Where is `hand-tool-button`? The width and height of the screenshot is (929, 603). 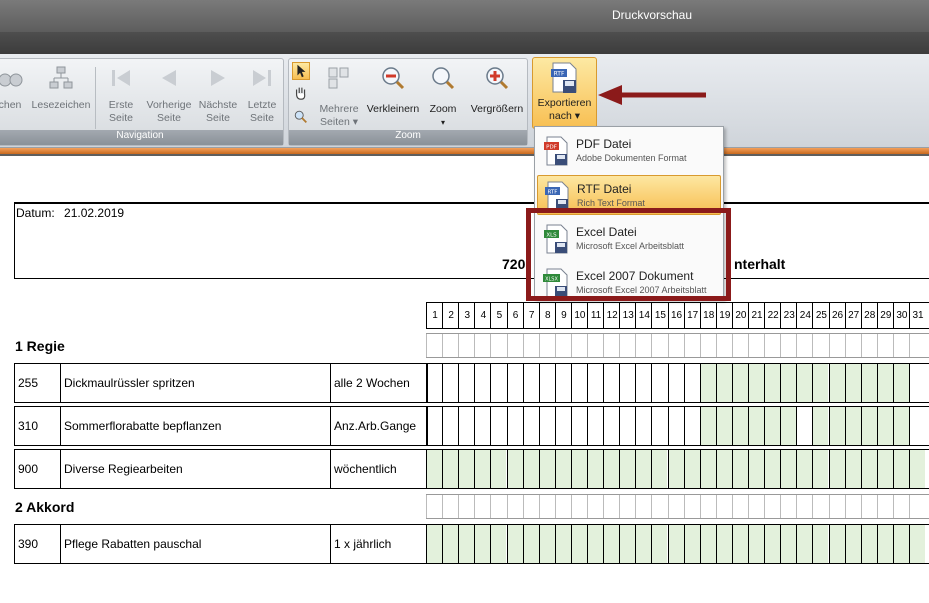 hand-tool-button is located at coordinates (302, 94).